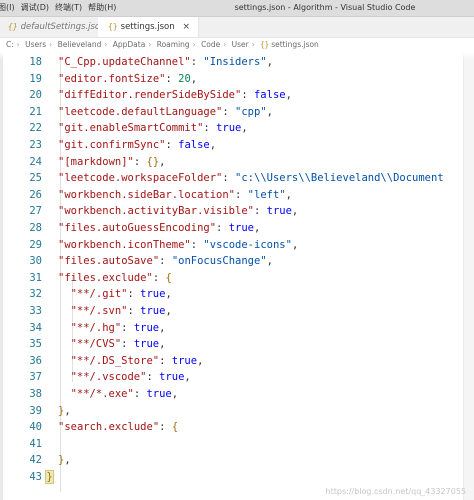  What do you see at coordinates (118, 427) in the screenshot?
I see `code-text: "search.exclude": {` at bounding box center [118, 427].